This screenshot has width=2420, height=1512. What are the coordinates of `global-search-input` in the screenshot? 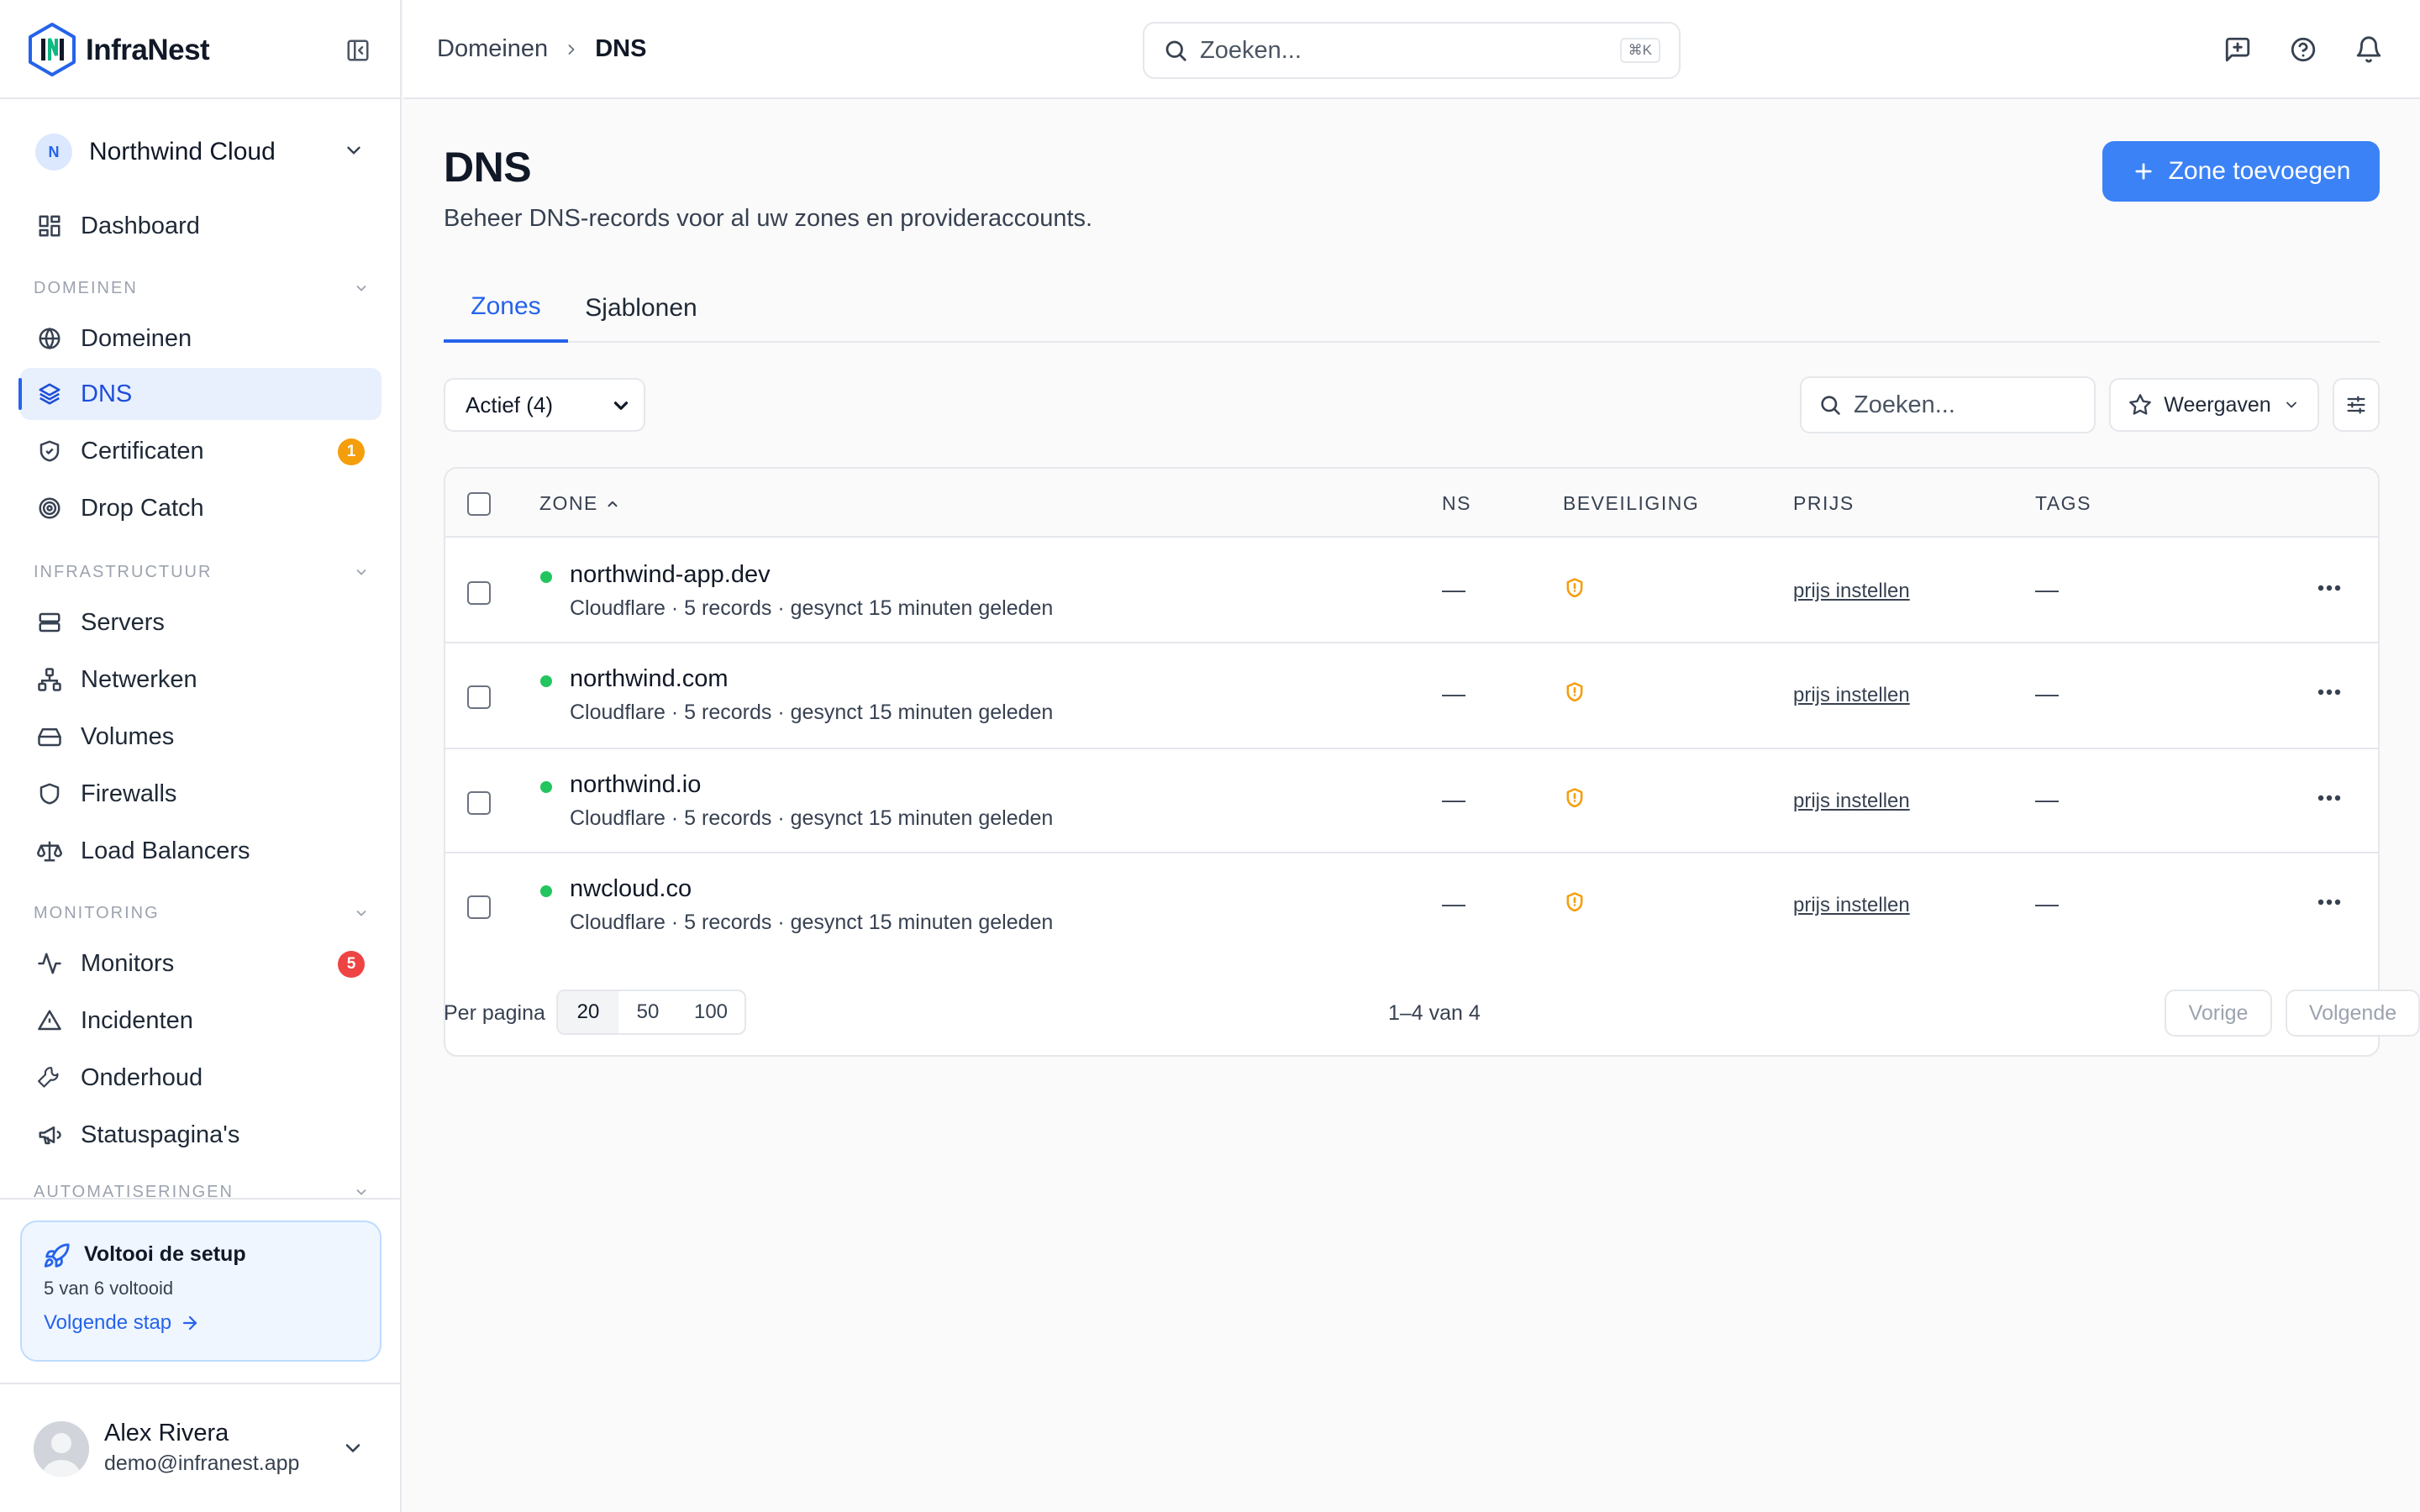 It's located at (1410, 50).